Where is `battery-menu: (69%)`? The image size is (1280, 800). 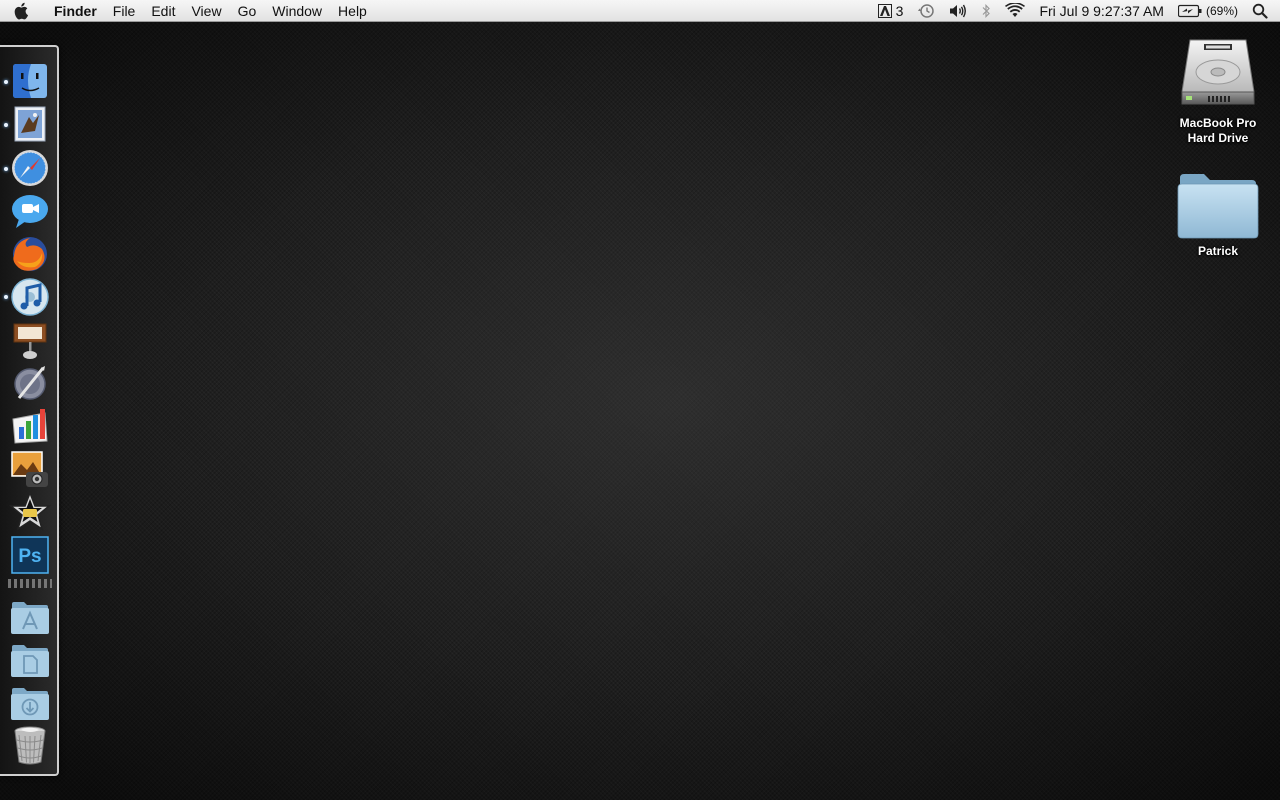
battery-menu: (69%) is located at coordinates (1208, 11).